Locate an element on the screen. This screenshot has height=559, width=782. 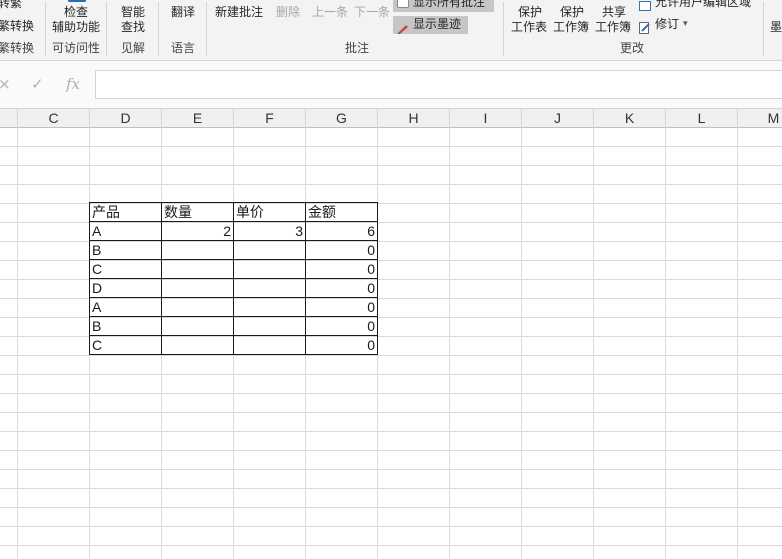
show-all-comments-button: 显示所有批注 is located at coordinates (449, 5).